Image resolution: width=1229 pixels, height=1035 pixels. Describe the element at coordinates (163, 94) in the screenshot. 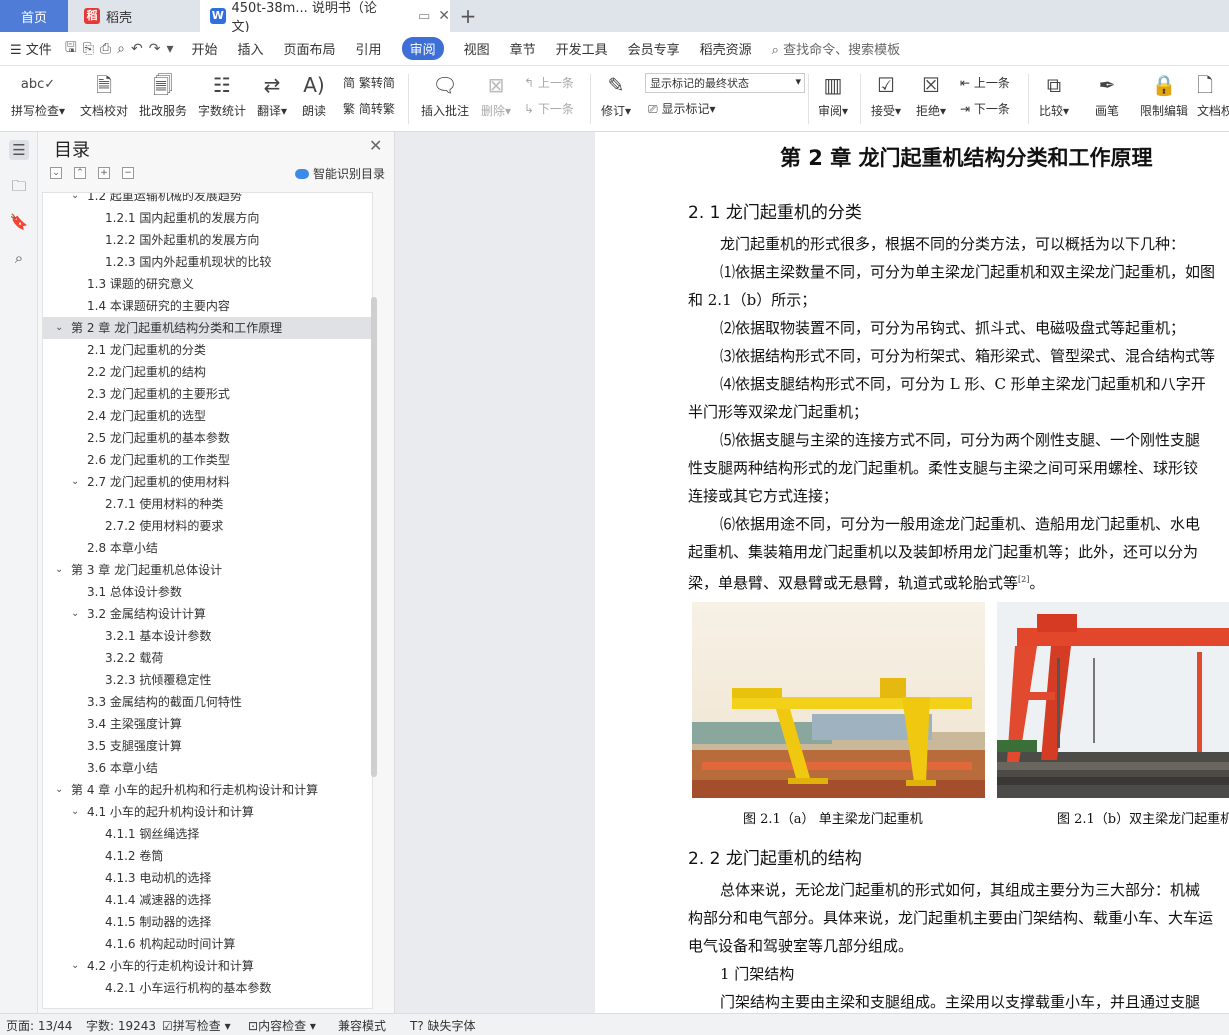

I see `batch-service-button: 🗐 批改服务` at that location.